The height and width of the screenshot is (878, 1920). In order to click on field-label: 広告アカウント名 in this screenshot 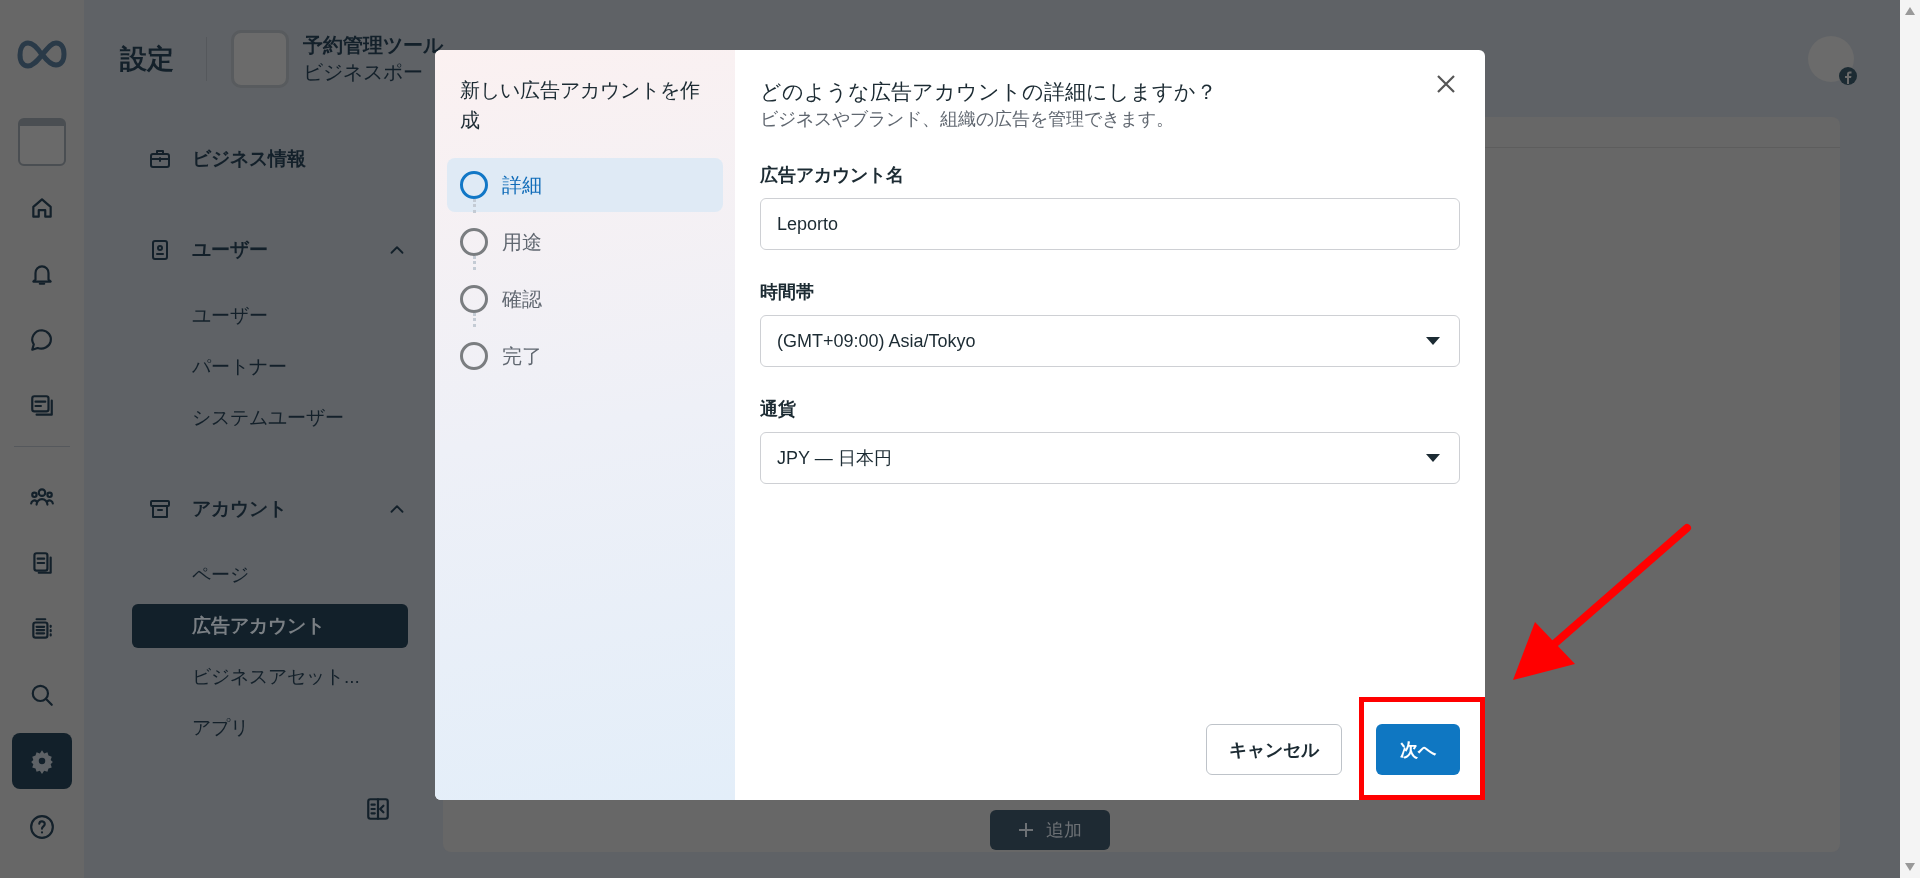, I will do `click(832, 176)`.